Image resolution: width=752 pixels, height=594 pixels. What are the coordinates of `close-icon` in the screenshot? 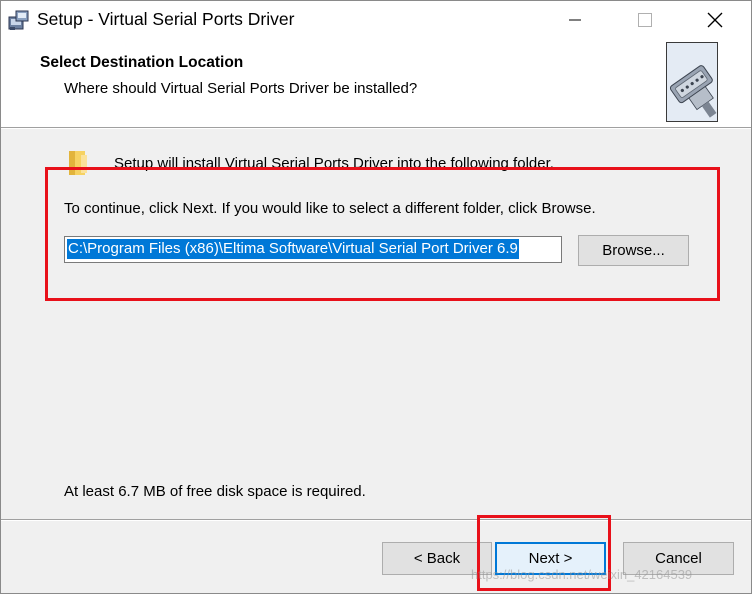 It's located at (715, 20).